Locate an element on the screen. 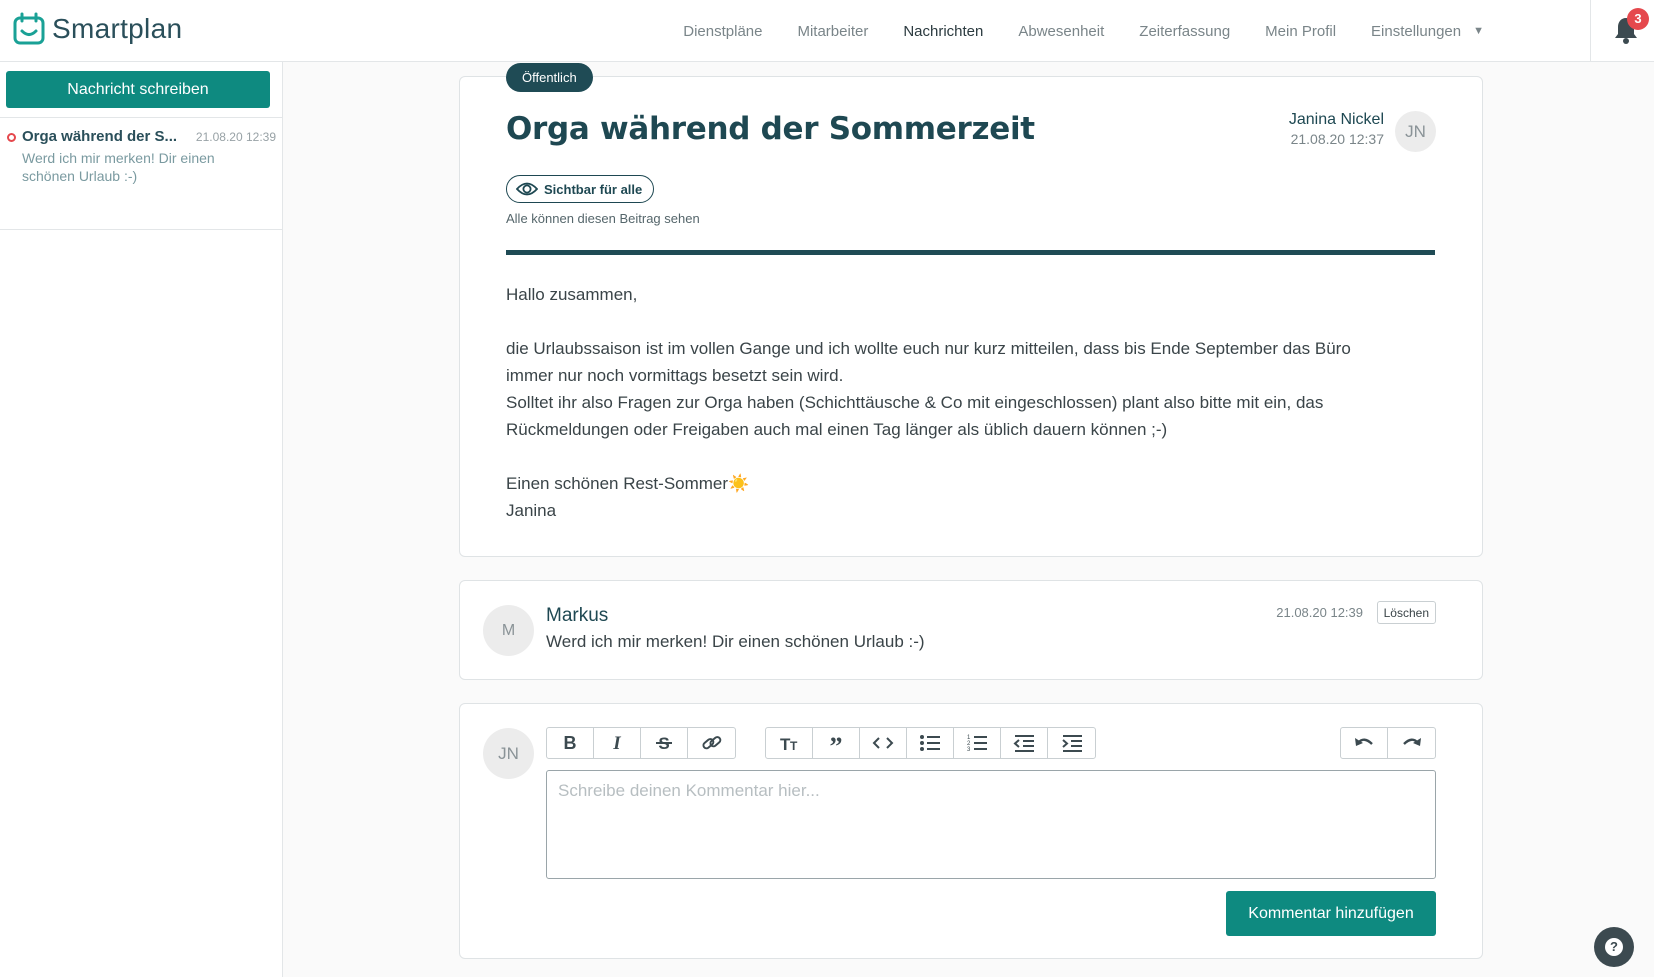  heading-button: TT is located at coordinates (789, 743).